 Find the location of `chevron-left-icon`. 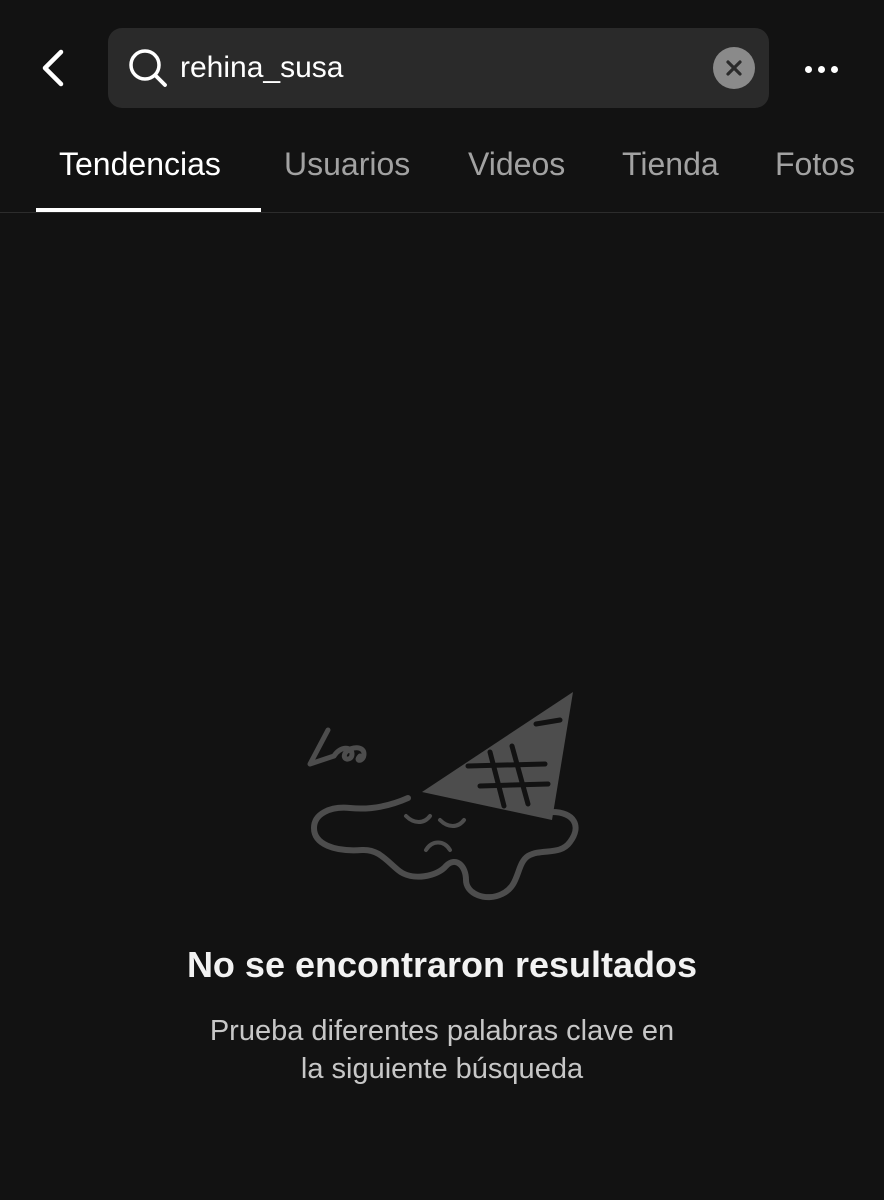

chevron-left-icon is located at coordinates (53, 68).